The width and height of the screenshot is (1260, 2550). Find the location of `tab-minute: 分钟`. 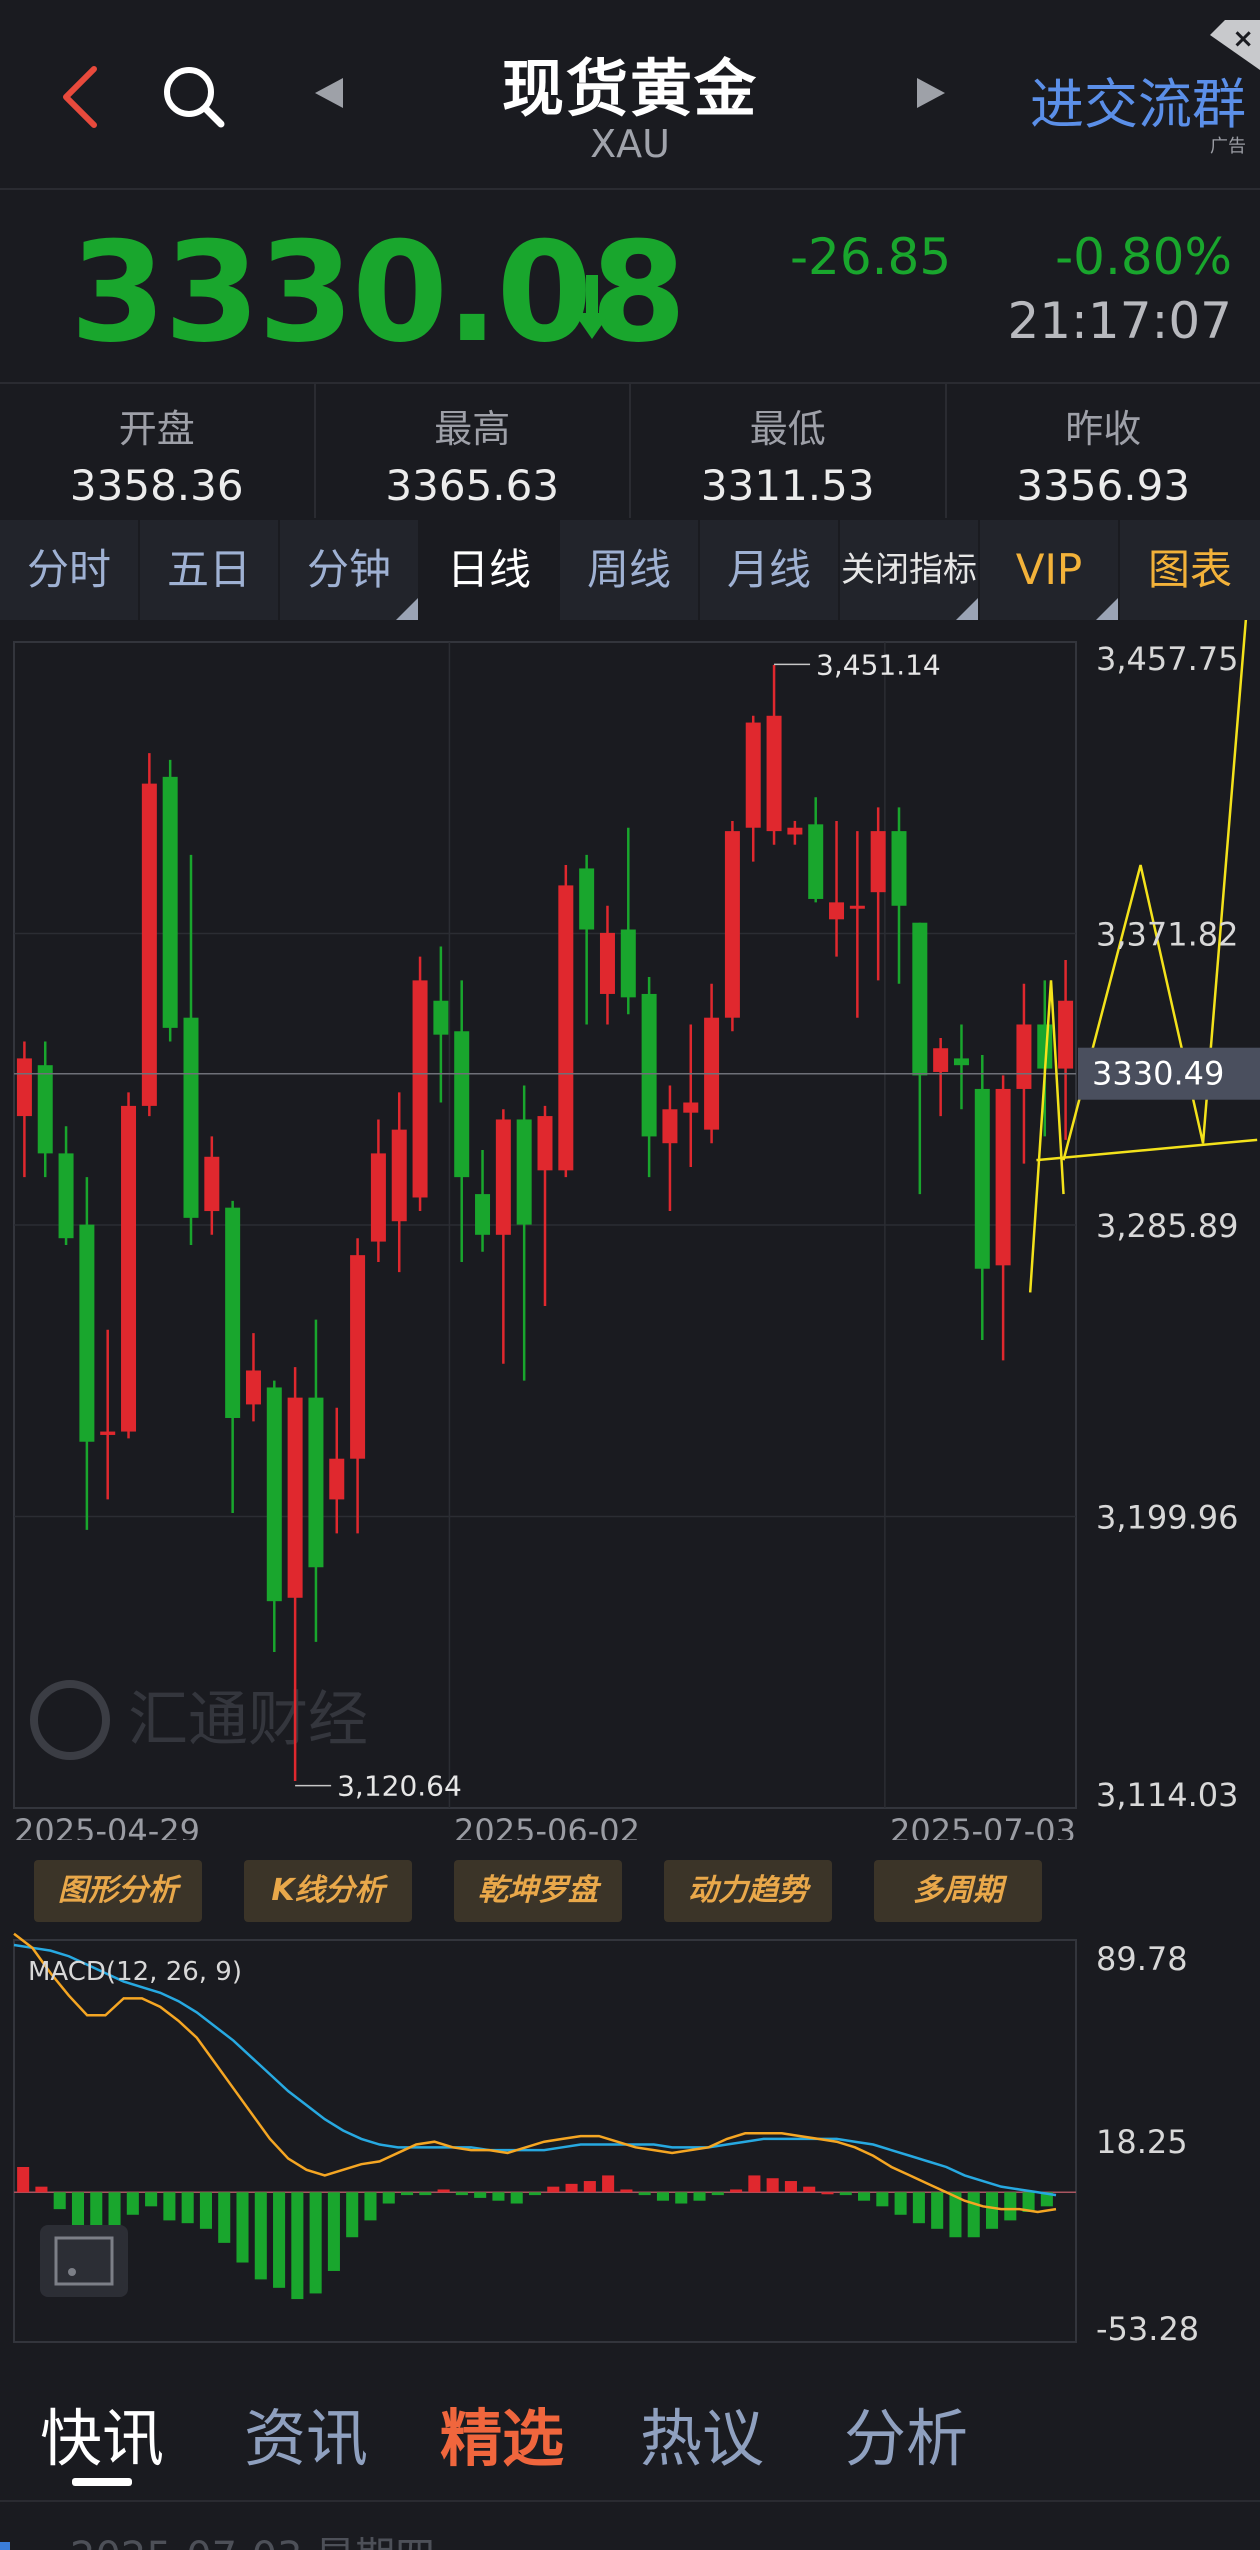

tab-minute: 分钟 is located at coordinates (350, 570).